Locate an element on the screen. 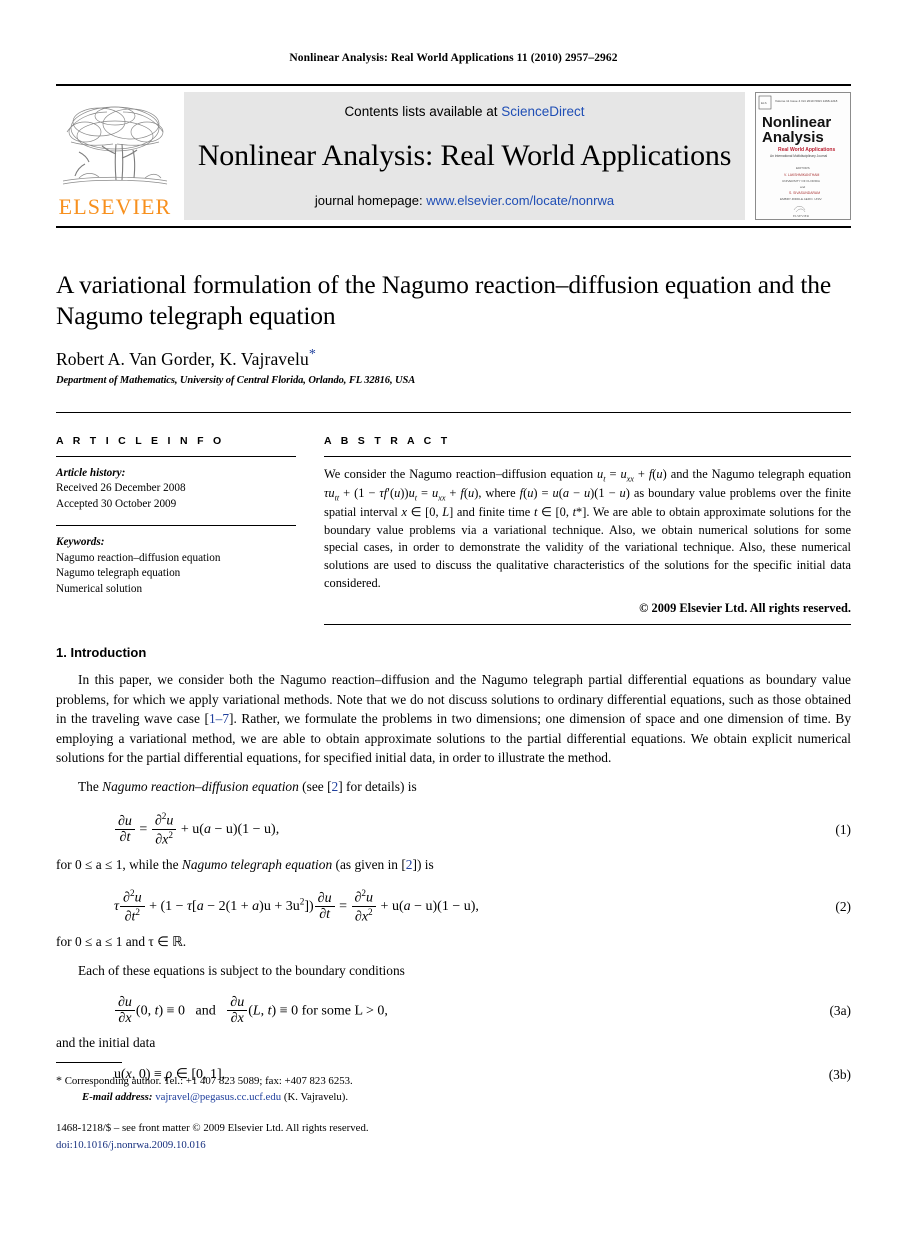 The height and width of the screenshot is (1238, 907). abstract-label: A B S T R A C T is located at coordinates (387, 441).